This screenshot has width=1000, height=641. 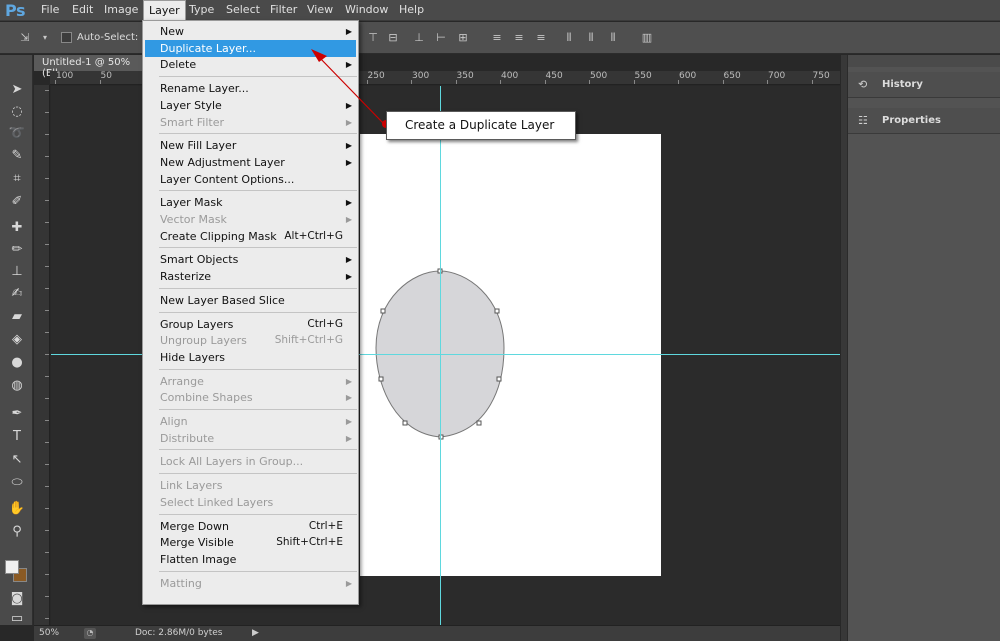 I want to click on eraser-tool-icon: ▰, so click(x=17, y=317).